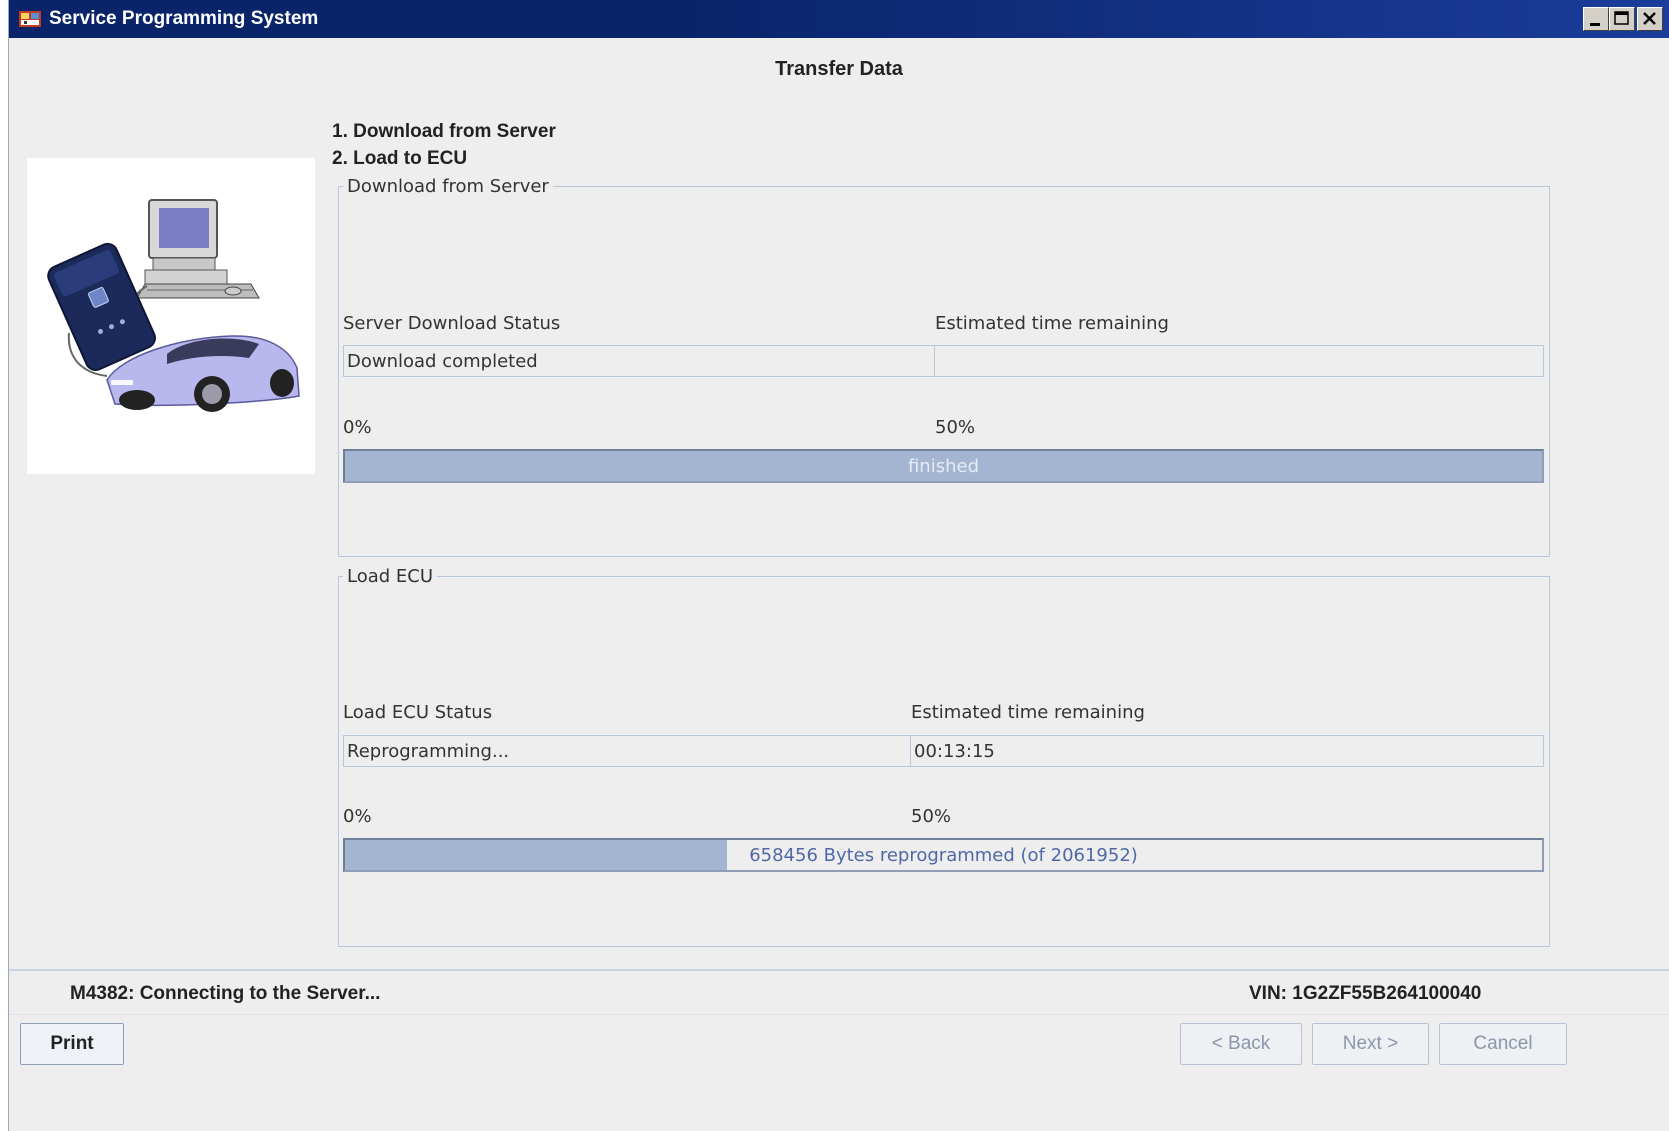 Image resolution: width=1669 pixels, height=1131 pixels. Describe the element at coordinates (1596, 19) in the screenshot. I see `minimize-button` at that location.